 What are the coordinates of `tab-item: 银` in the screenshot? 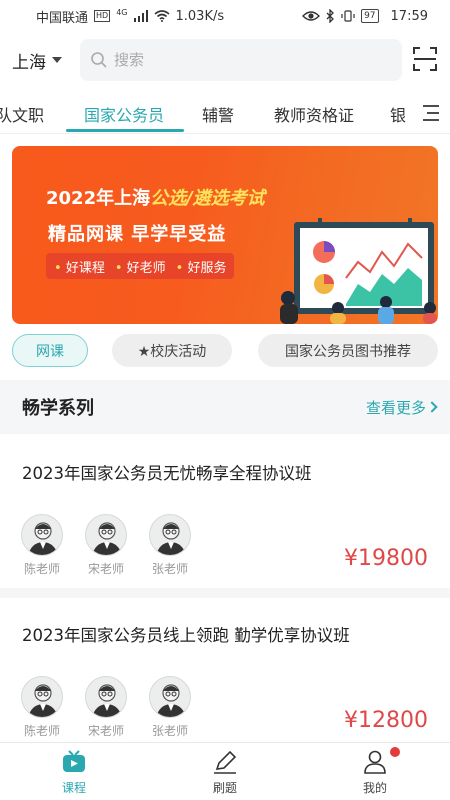 It's located at (398, 114).